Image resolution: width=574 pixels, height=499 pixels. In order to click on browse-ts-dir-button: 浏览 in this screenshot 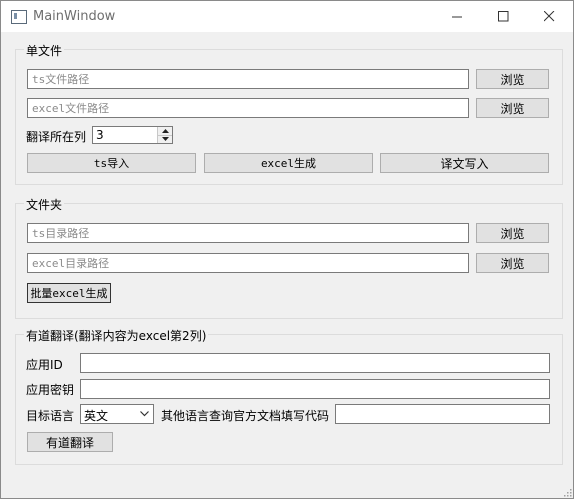, I will do `click(512, 233)`.